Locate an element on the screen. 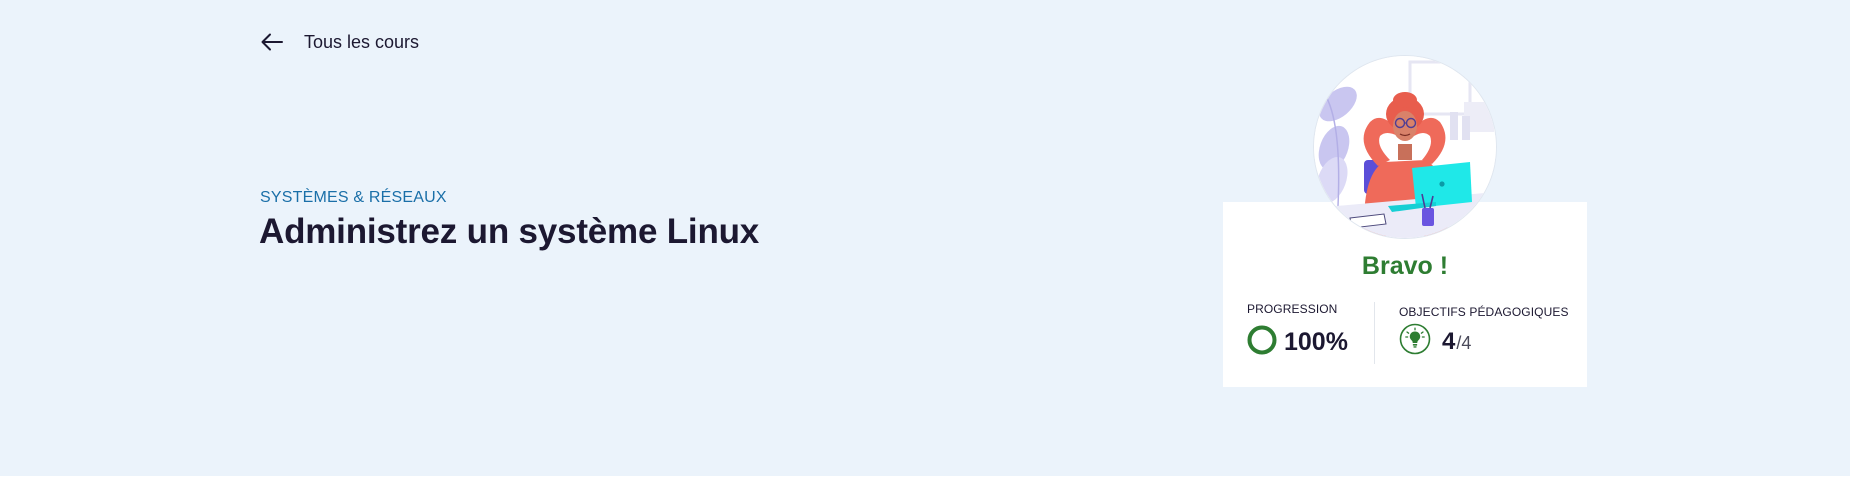  progress-value: 100% is located at coordinates (1316, 342).